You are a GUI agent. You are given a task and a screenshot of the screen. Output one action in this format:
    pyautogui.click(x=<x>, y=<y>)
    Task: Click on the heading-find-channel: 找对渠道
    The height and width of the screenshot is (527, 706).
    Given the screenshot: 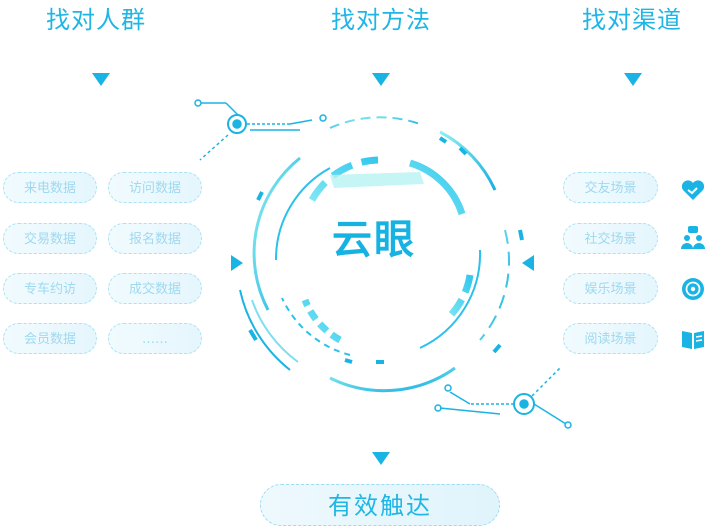 What is the action you would take?
    pyautogui.click(x=632, y=20)
    